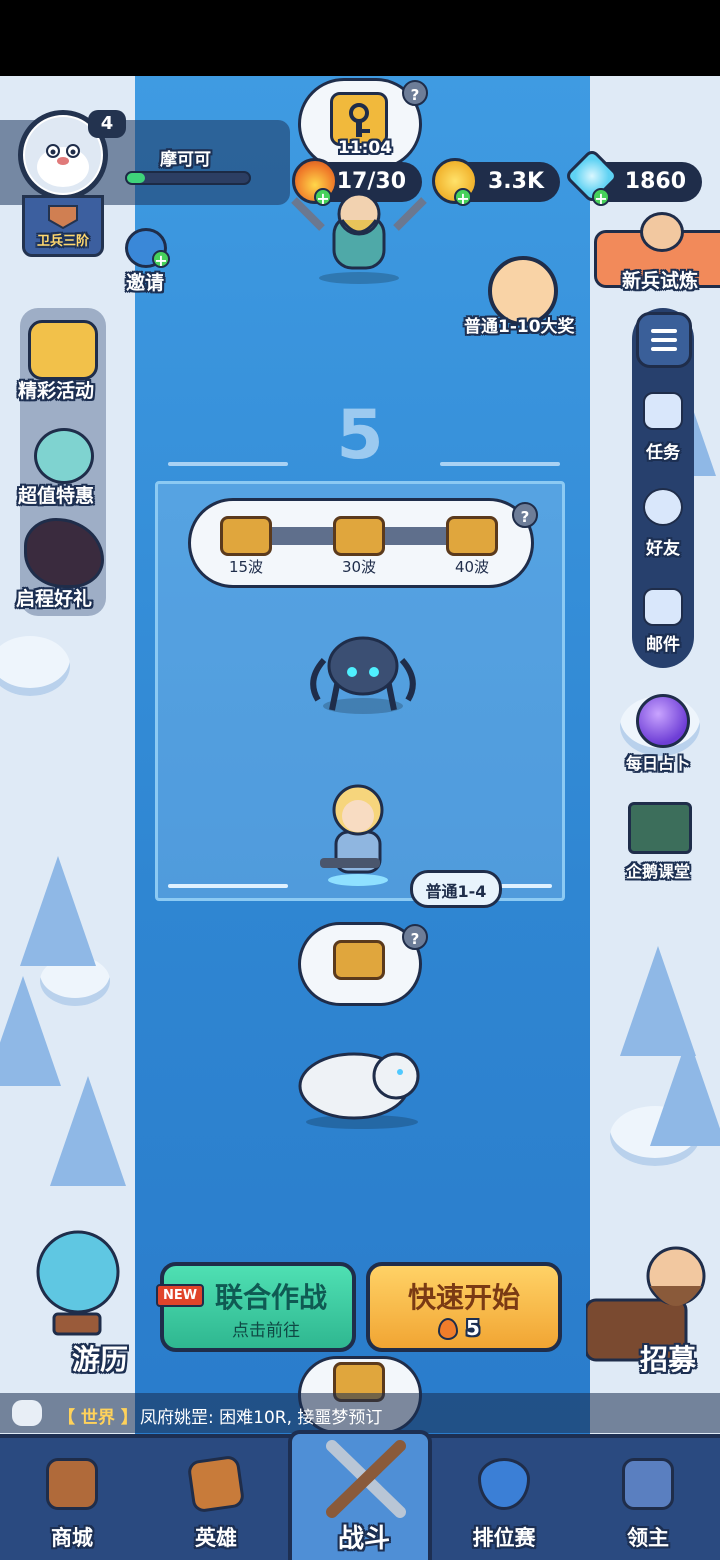 The height and width of the screenshot is (1560, 720). What do you see at coordinates (658, 762) in the screenshot?
I see `daily-fortune-label: 每日占卜` at bounding box center [658, 762].